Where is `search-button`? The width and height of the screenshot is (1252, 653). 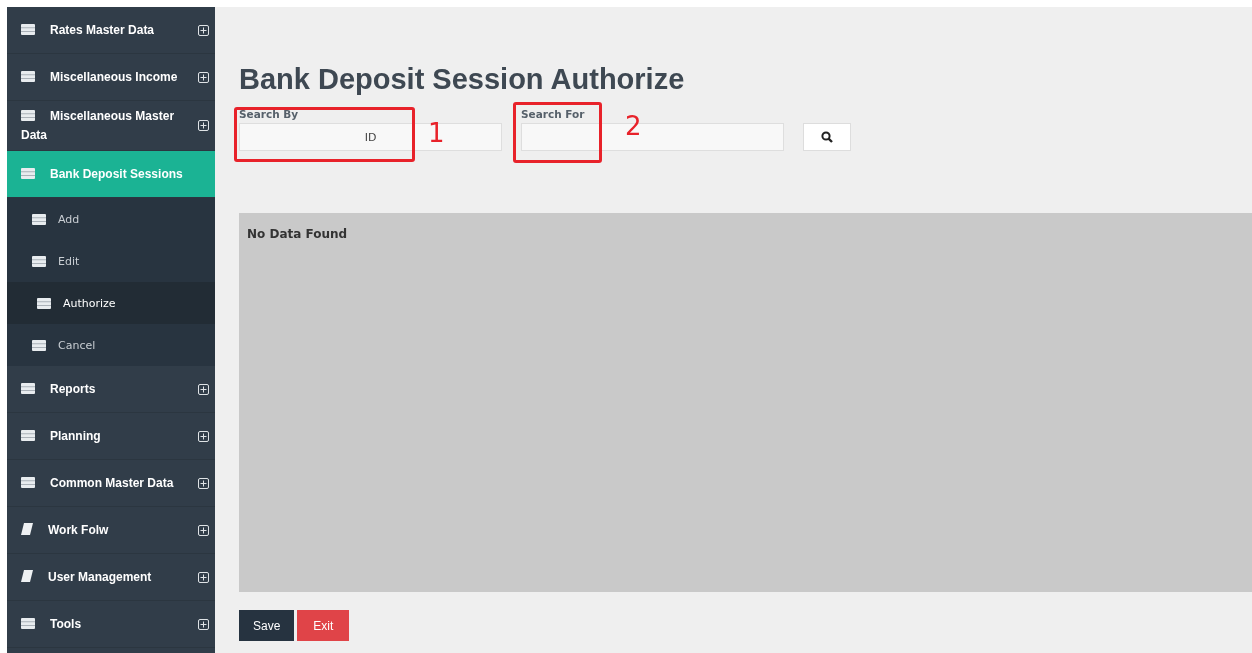
search-button is located at coordinates (827, 137).